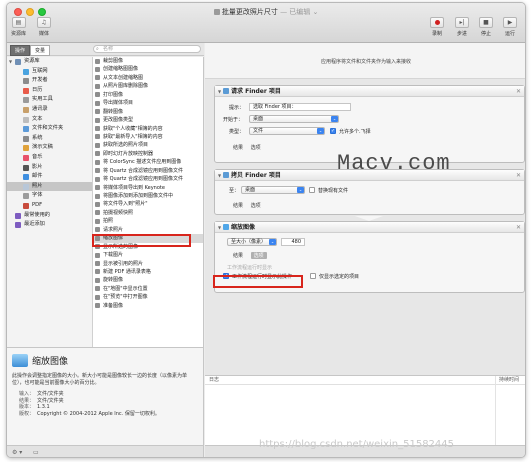 Image resolution: width=532 pixels, height=462 pixels. Describe the element at coordinates (49, 186) in the screenshot. I see `category-item: 照片` at that location.